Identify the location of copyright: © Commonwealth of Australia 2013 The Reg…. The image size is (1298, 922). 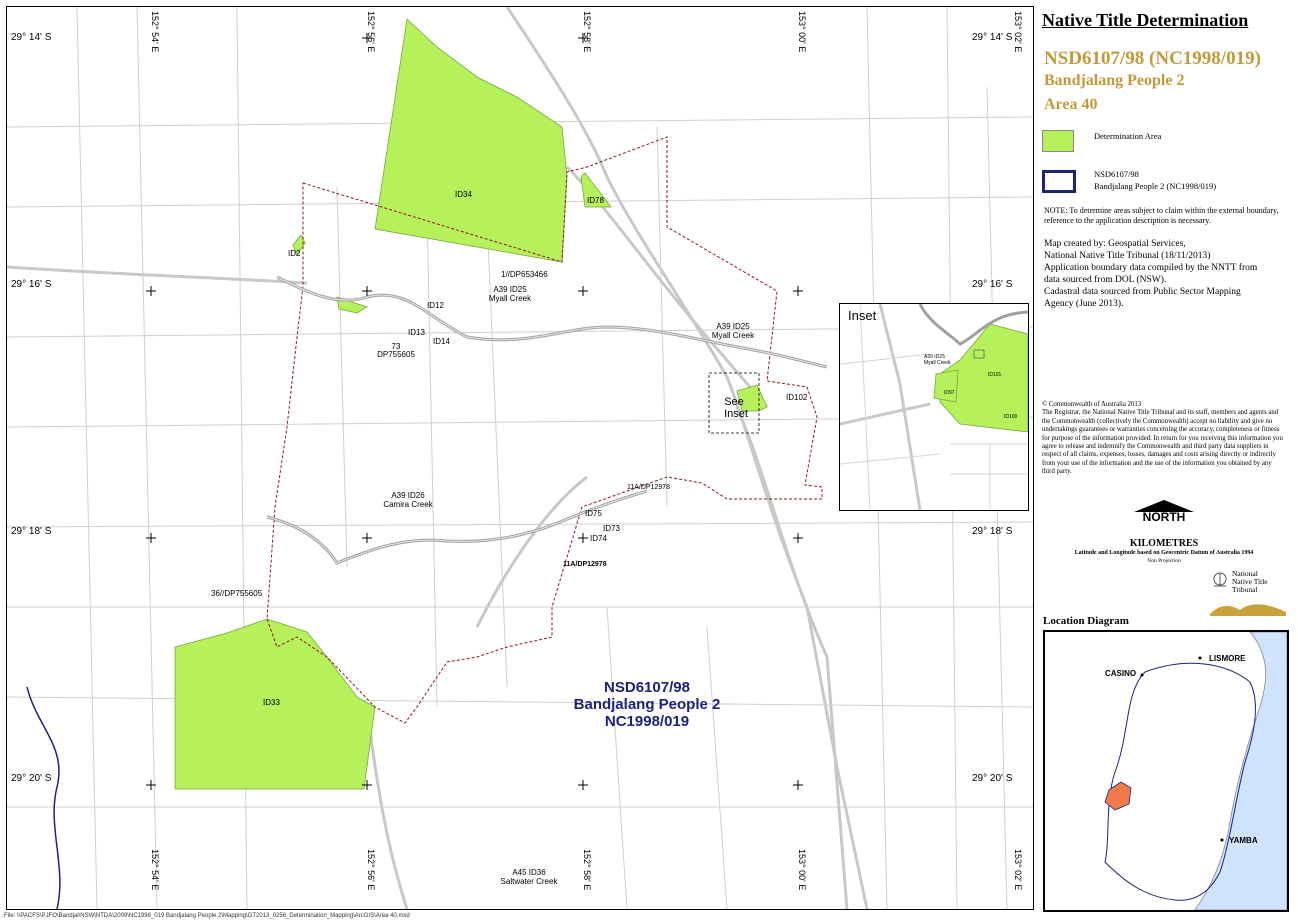
(1164, 439).